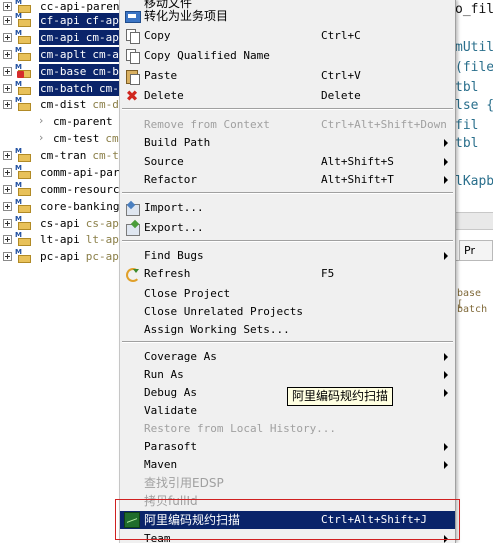 The height and width of the screenshot is (543, 493). What do you see at coordinates (186, 16) in the screenshot?
I see `menu-item-label: 转化为业务项目` at bounding box center [186, 16].